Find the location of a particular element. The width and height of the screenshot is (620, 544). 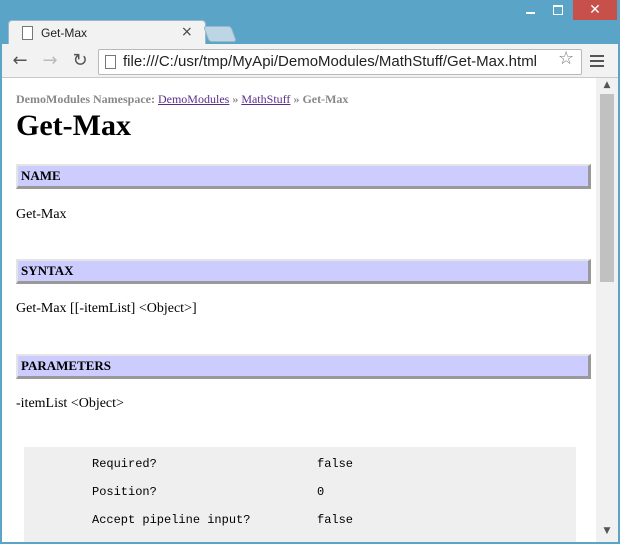

browser-tab: Get-Max × is located at coordinates (107, 32).